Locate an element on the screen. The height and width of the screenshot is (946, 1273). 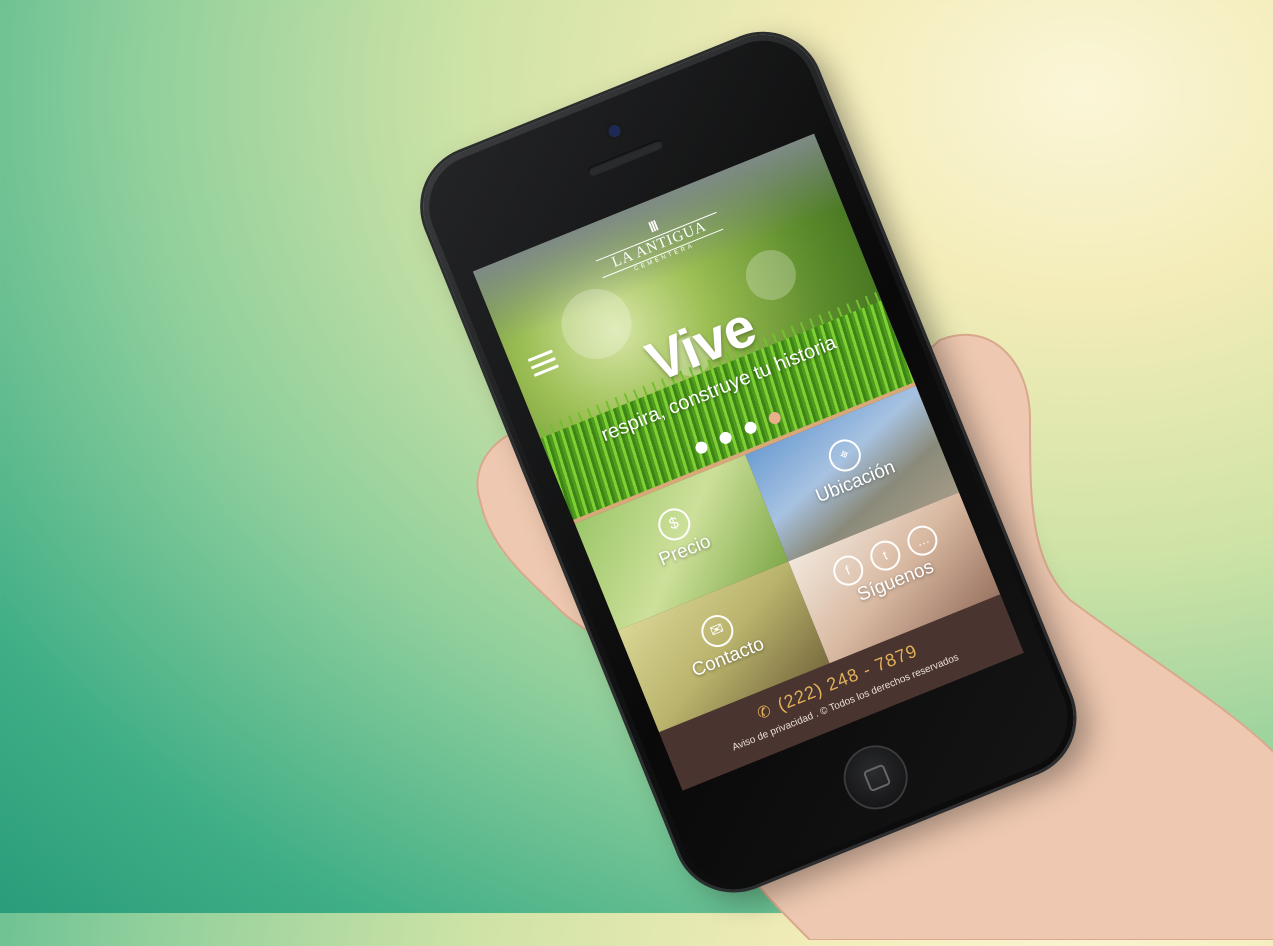
home-square-icon is located at coordinates (877, 778).